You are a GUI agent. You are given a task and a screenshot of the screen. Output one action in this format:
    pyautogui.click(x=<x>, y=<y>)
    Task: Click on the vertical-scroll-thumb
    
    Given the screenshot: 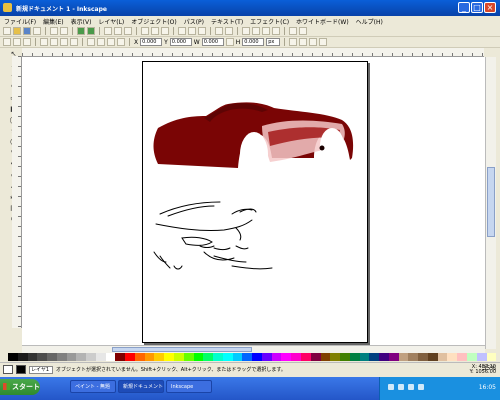 What is the action you would take?
    pyautogui.click(x=491, y=202)
    